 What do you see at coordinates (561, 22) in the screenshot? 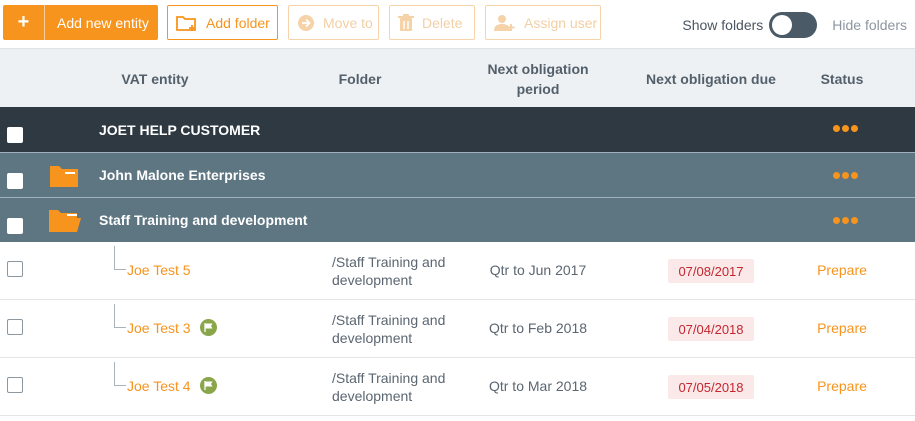
I see `assign-user-label: Assign user` at bounding box center [561, 22].